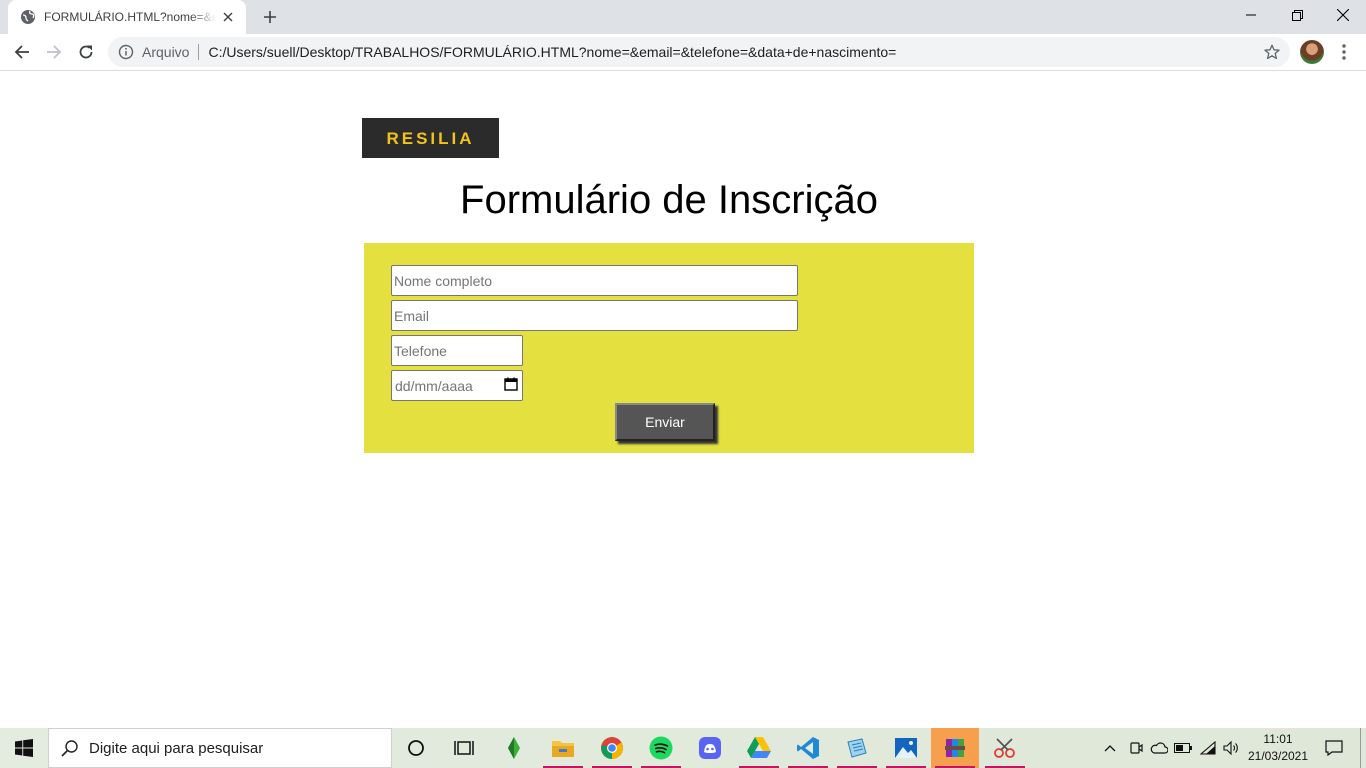  Describe the element at coordinates (1251, 15) in the screenshot. I see `minimize-icon` at that location.